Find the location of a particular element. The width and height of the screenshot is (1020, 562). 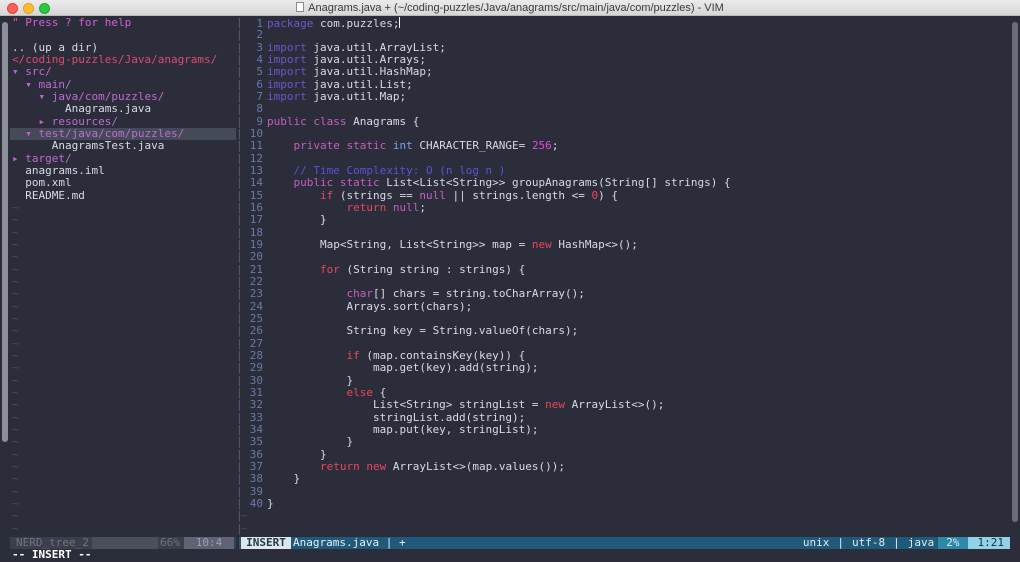

code-line: 21 for (String string : strings) { is located at coordinates (383, 269).